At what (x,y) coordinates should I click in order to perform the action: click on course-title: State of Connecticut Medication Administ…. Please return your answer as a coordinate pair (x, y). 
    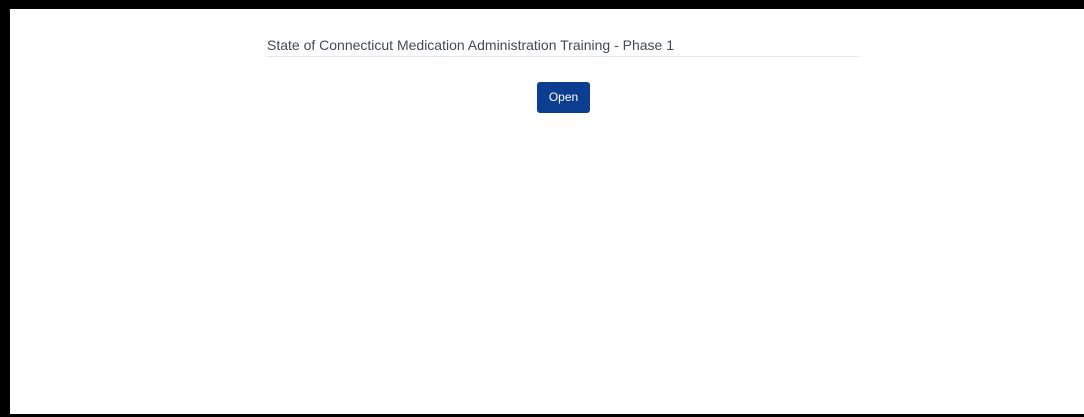
    Looking at the image, I should click on (470, 45).